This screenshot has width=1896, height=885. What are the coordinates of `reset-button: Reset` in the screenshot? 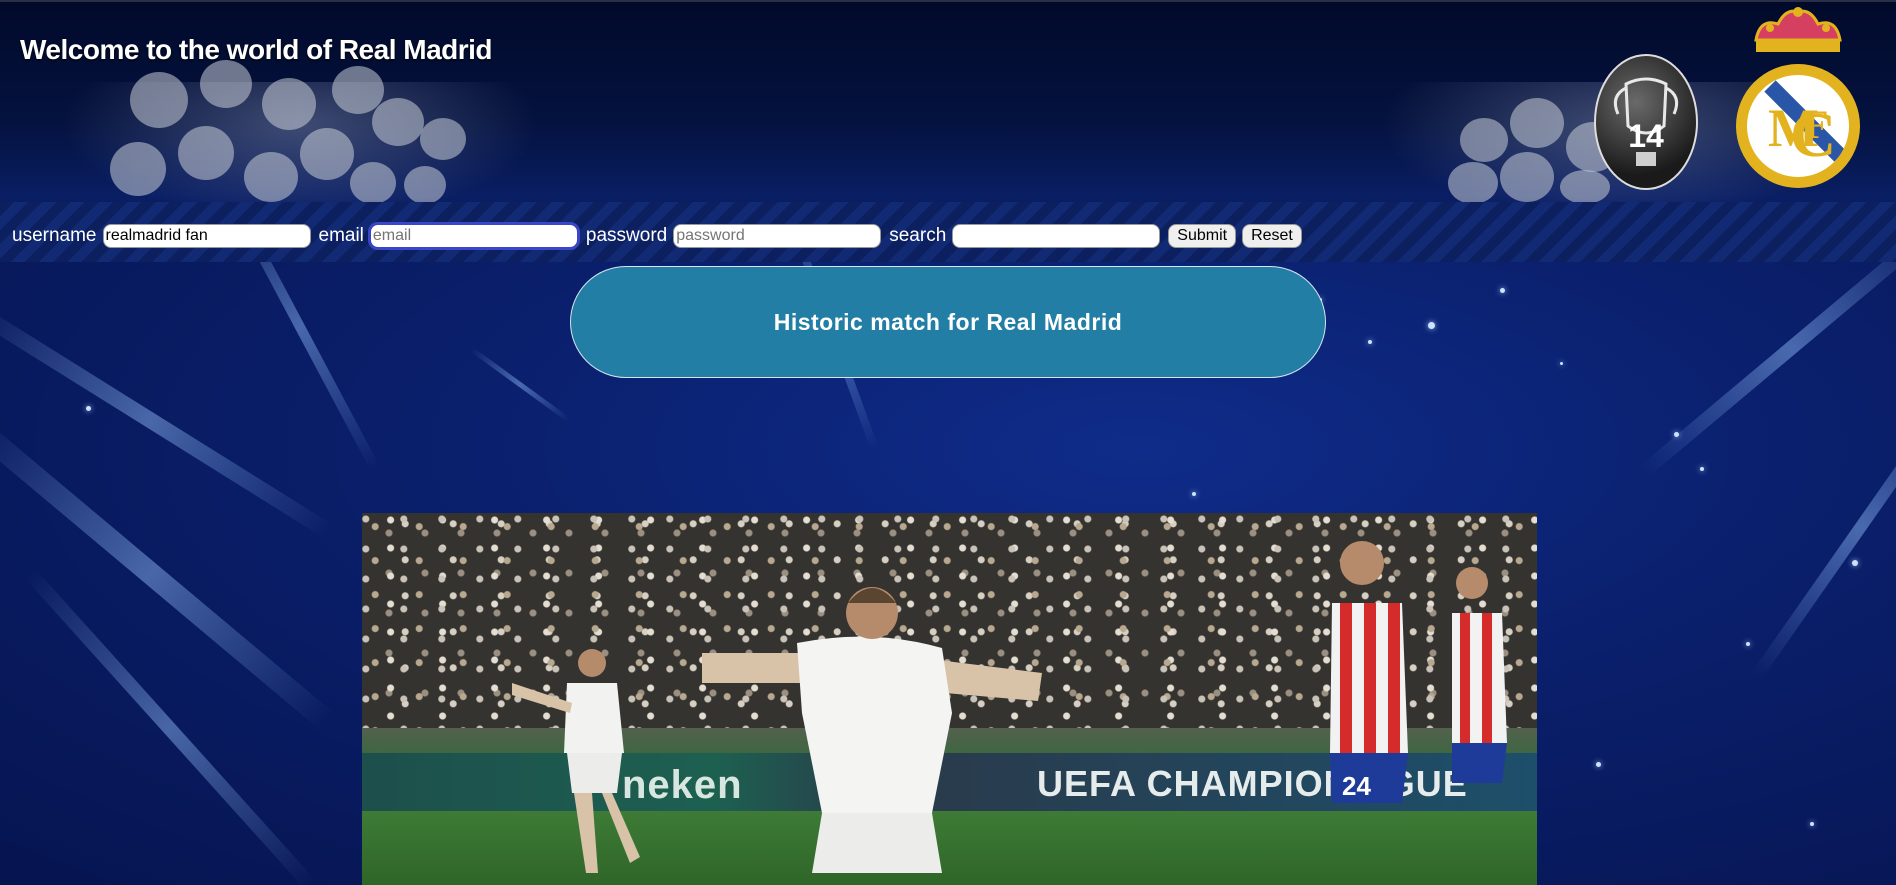 It's located at (1272, 236).